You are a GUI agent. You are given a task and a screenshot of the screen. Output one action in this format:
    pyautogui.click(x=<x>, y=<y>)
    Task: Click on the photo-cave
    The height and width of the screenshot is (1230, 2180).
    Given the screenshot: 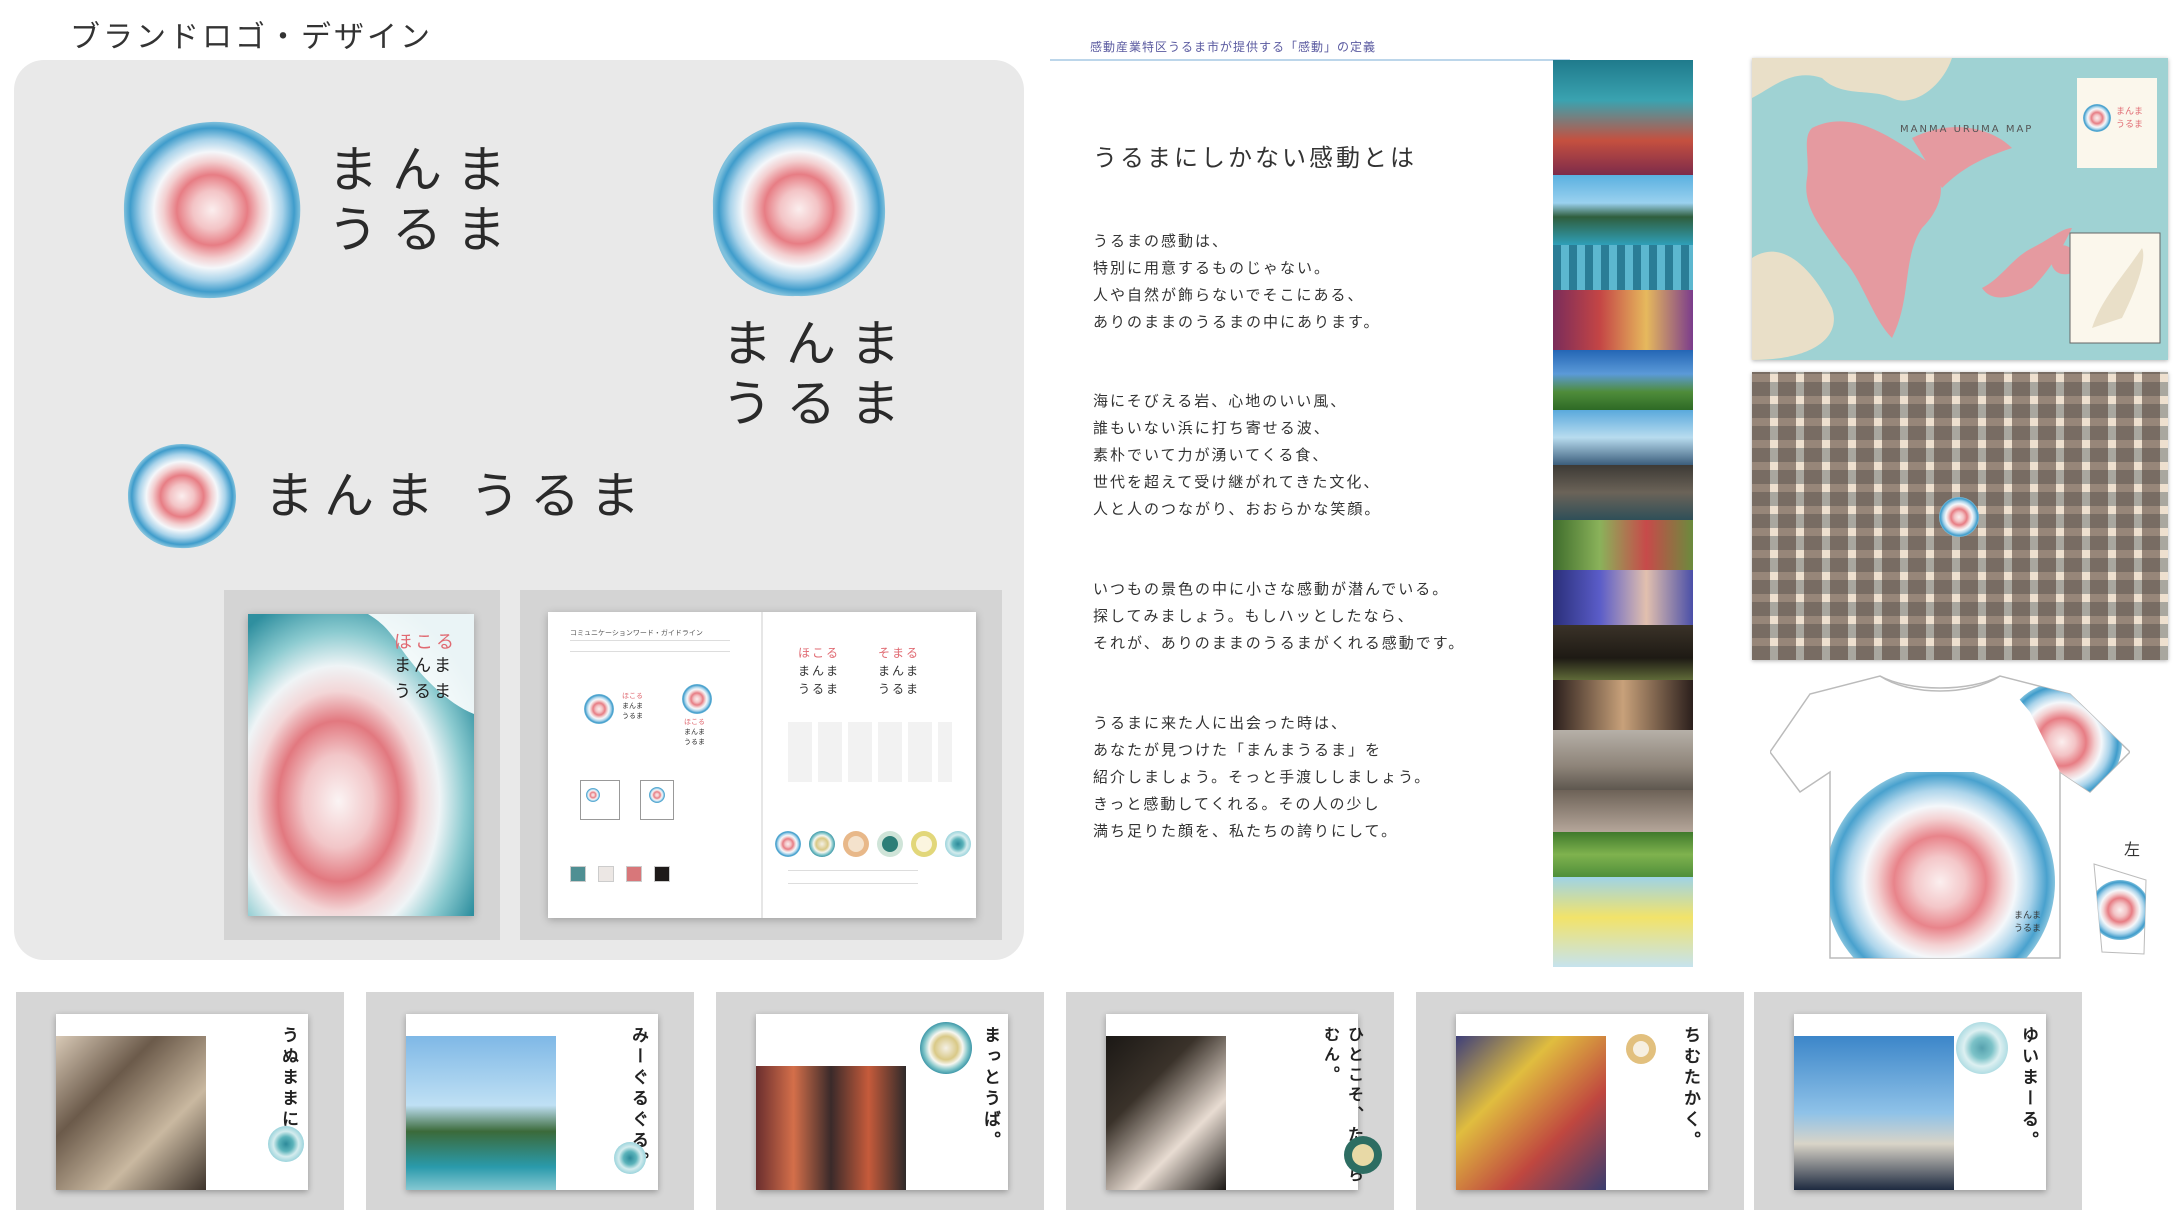 What is the action you would take?
    pyautogui.click(x=1623, y=760)
    